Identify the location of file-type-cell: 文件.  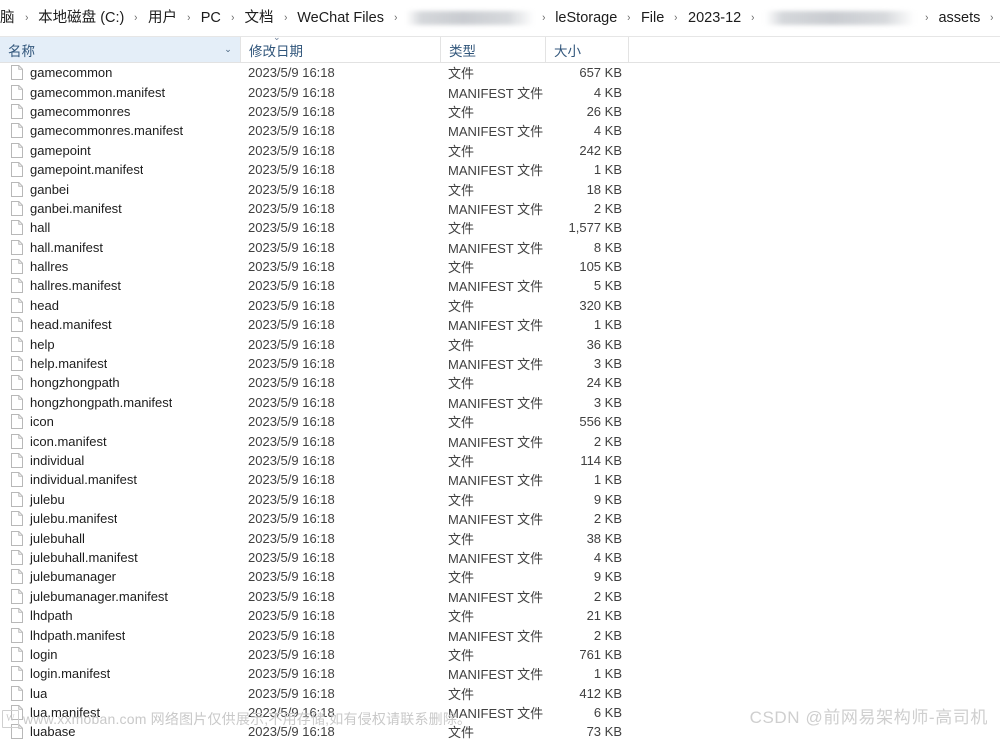
(461, 617).